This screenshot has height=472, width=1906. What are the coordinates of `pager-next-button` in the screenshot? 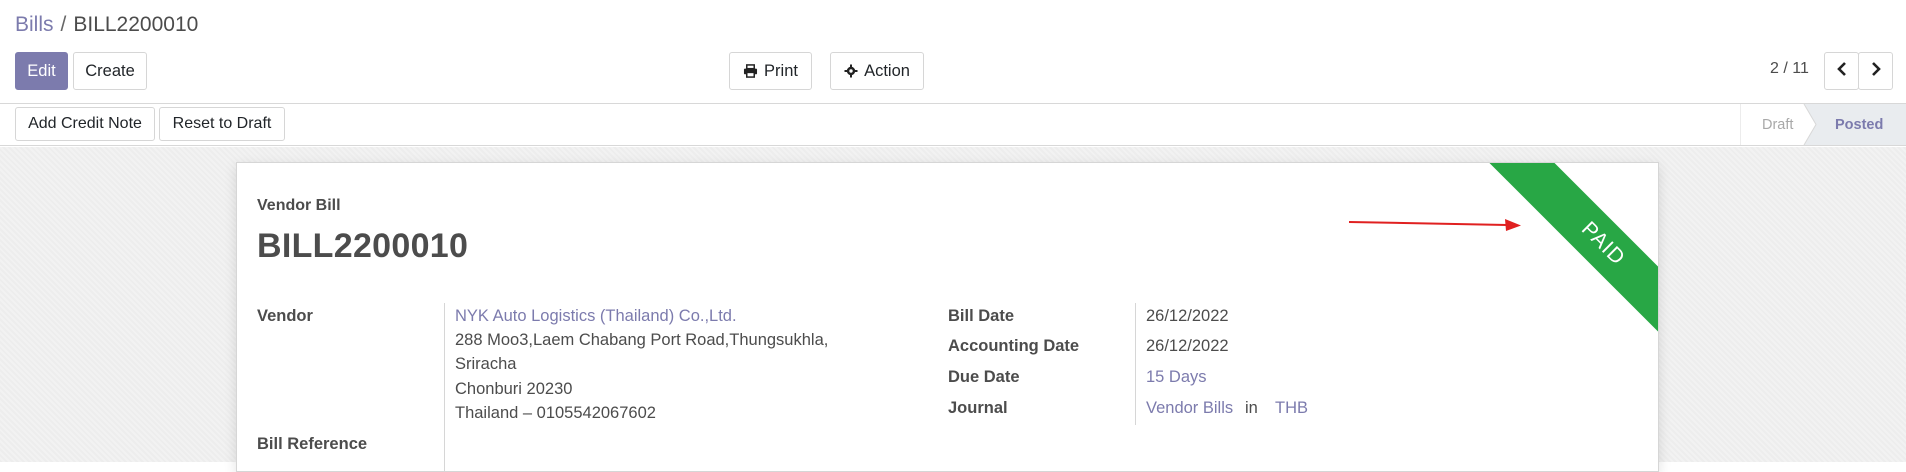 It's located at (1875, 71).